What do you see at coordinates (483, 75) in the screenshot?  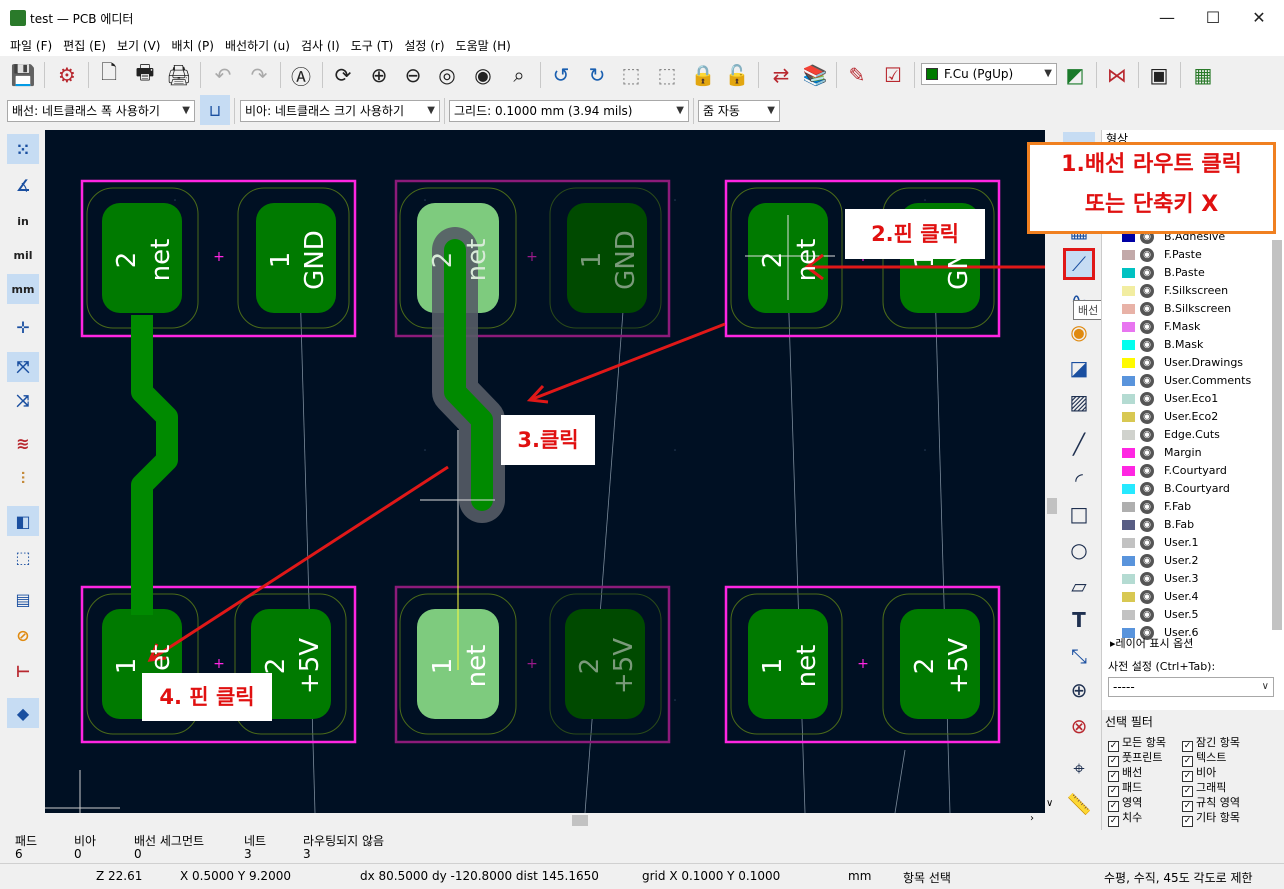 I see `zoom-objects-icon: ◉` at bounding box center [483, 75].